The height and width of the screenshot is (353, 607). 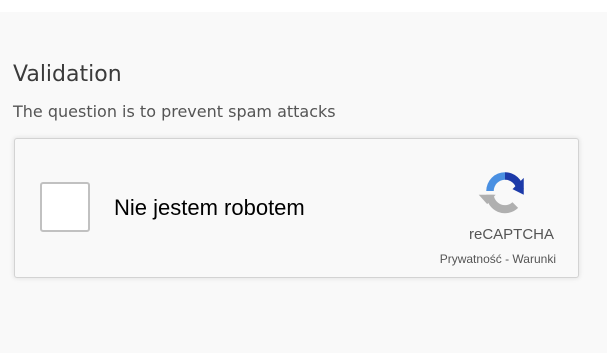 What do you see at coordinates (511, 234) in the screenshot?
I see `recaptcha-brand: reCAPTCHA` at bounding box center [511, 234].